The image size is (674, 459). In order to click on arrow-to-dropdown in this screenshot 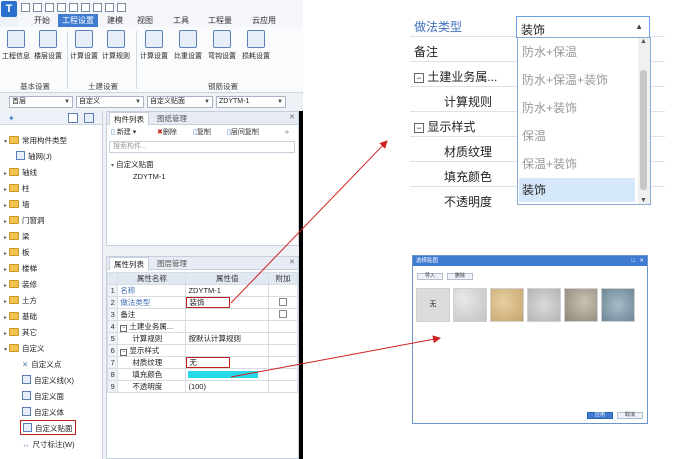, I will do `click(309, 222)`.